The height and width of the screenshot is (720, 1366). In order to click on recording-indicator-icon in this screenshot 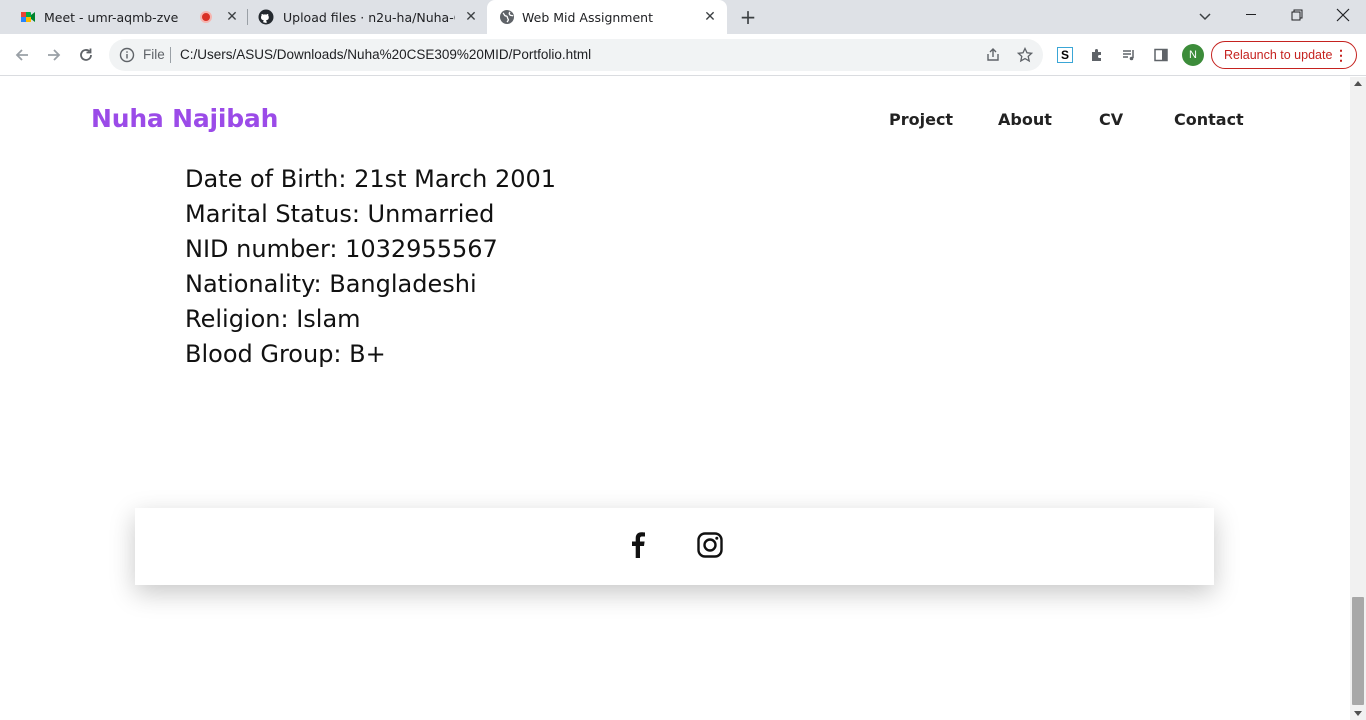, I will do `click(206, 17)`.